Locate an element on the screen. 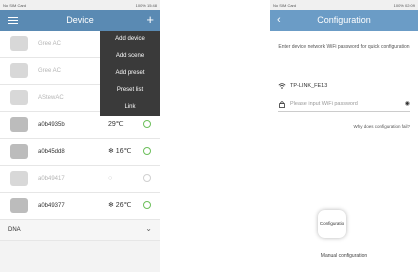 The width and height of the screenshot is (418, 272). status-bar: No SIM Card 100% 02:09 is located at coordinates (344, 5).